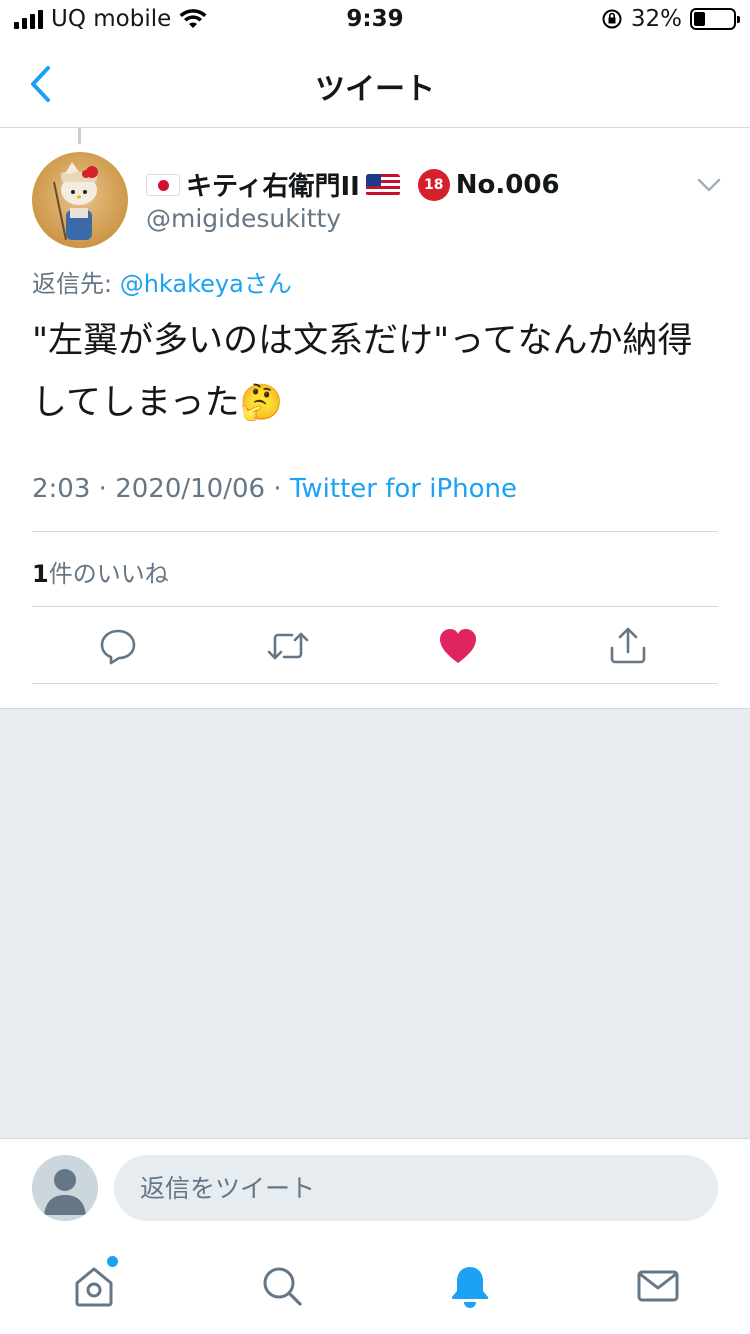 The width and height of the screenshot is (750, 1334). I want to click on tweet-date: 2020/10/06, so click(190, 489).